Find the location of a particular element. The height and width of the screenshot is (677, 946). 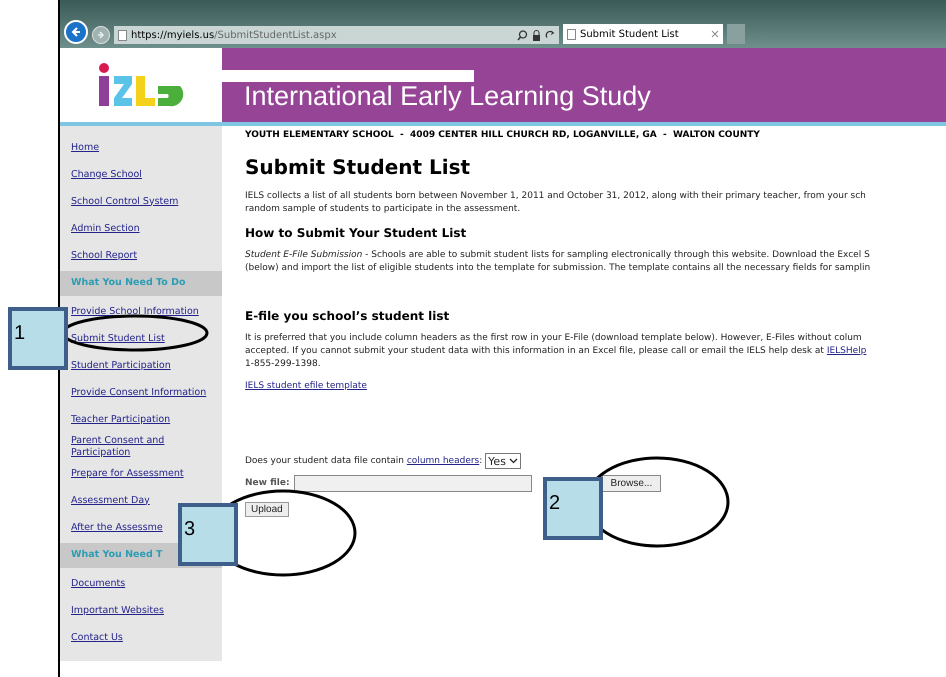

column-headers-link: column headers is located at coordinates (443, 461).